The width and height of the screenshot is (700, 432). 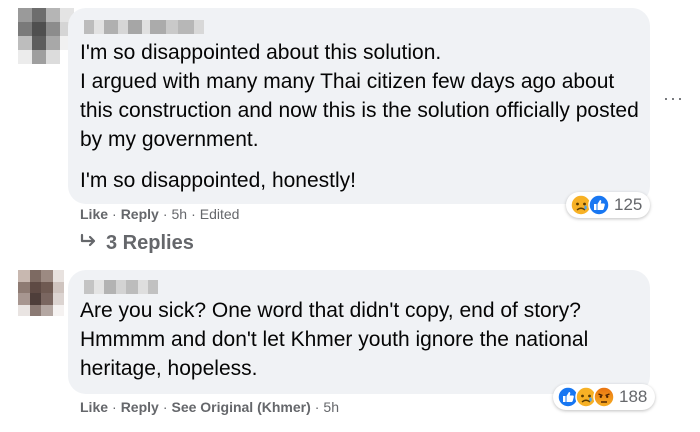 I want to click on reaction-summary: 125, so click(x=608, y=205).